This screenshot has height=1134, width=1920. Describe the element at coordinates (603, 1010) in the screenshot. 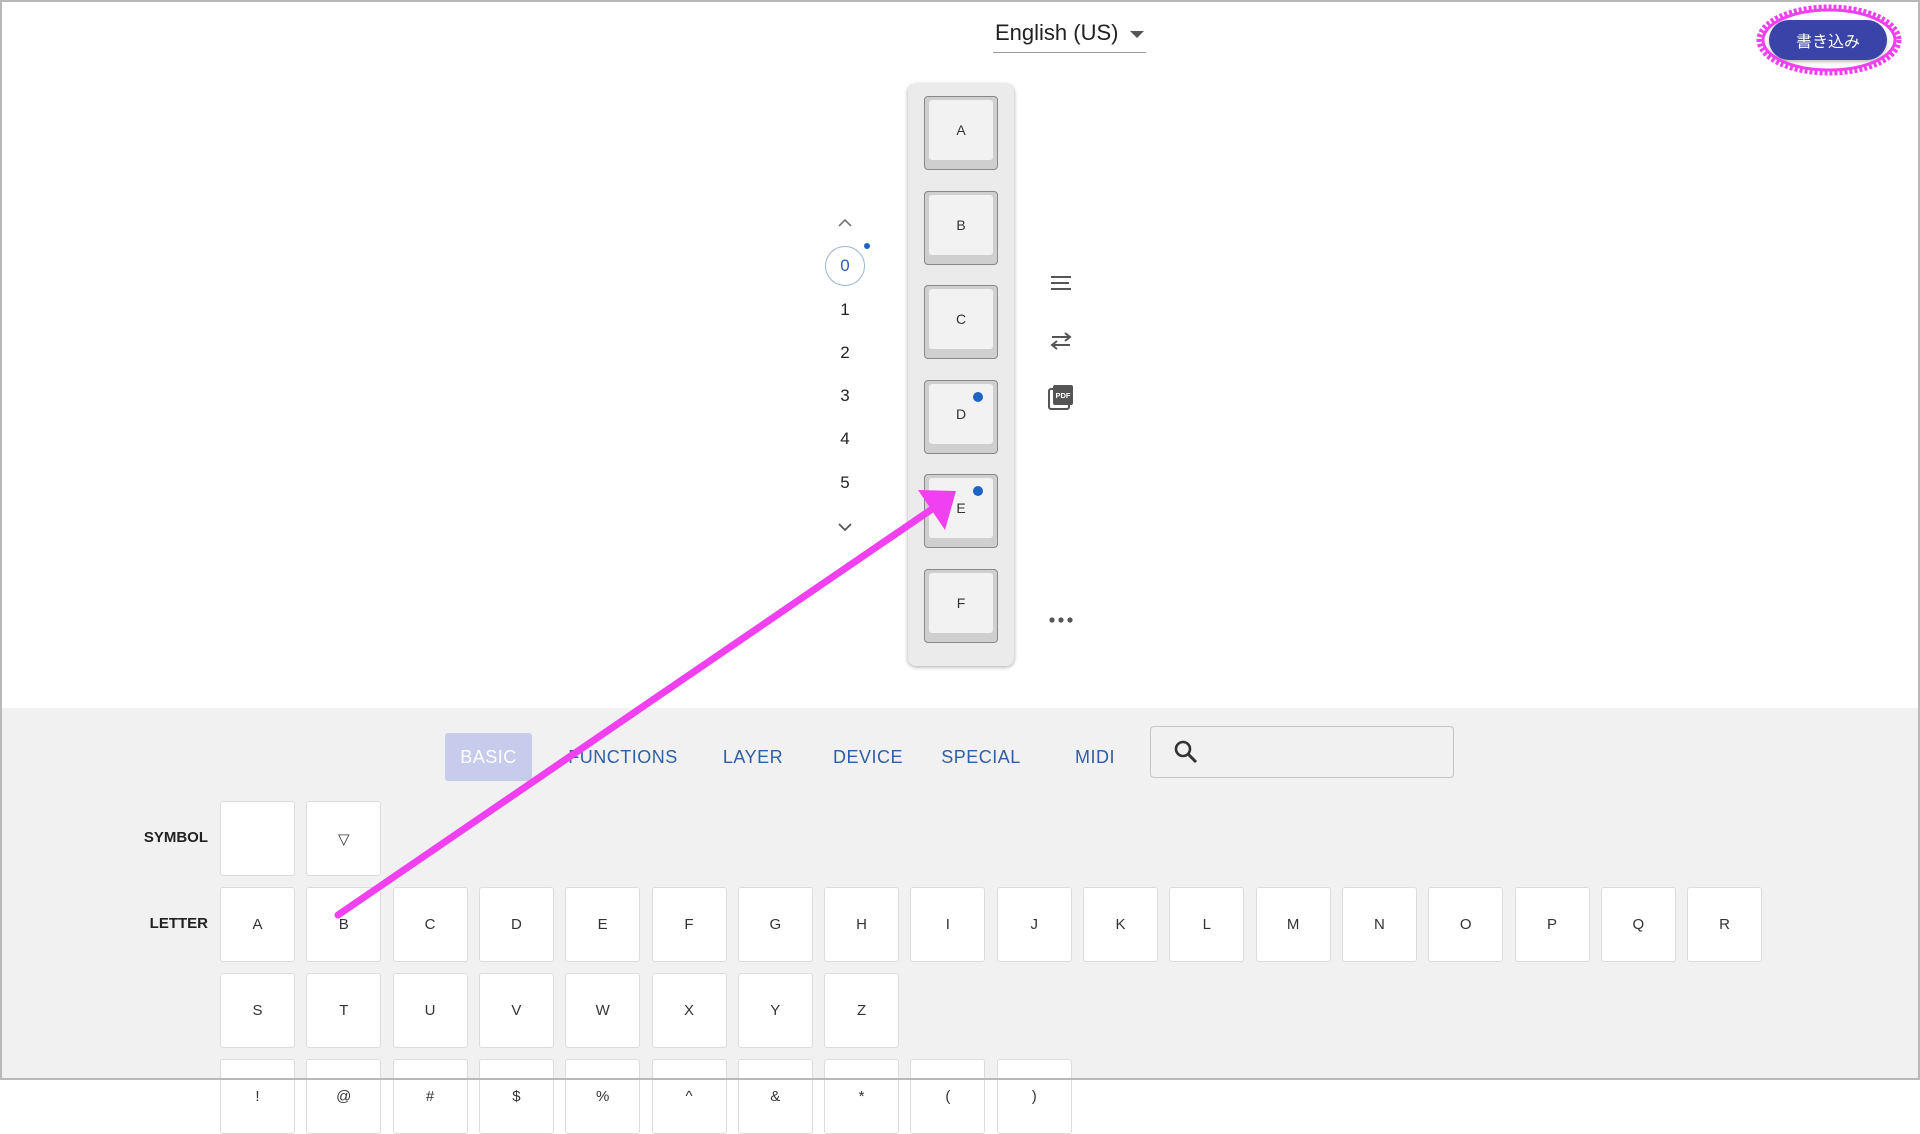

I see `letter-key: W` at that location.